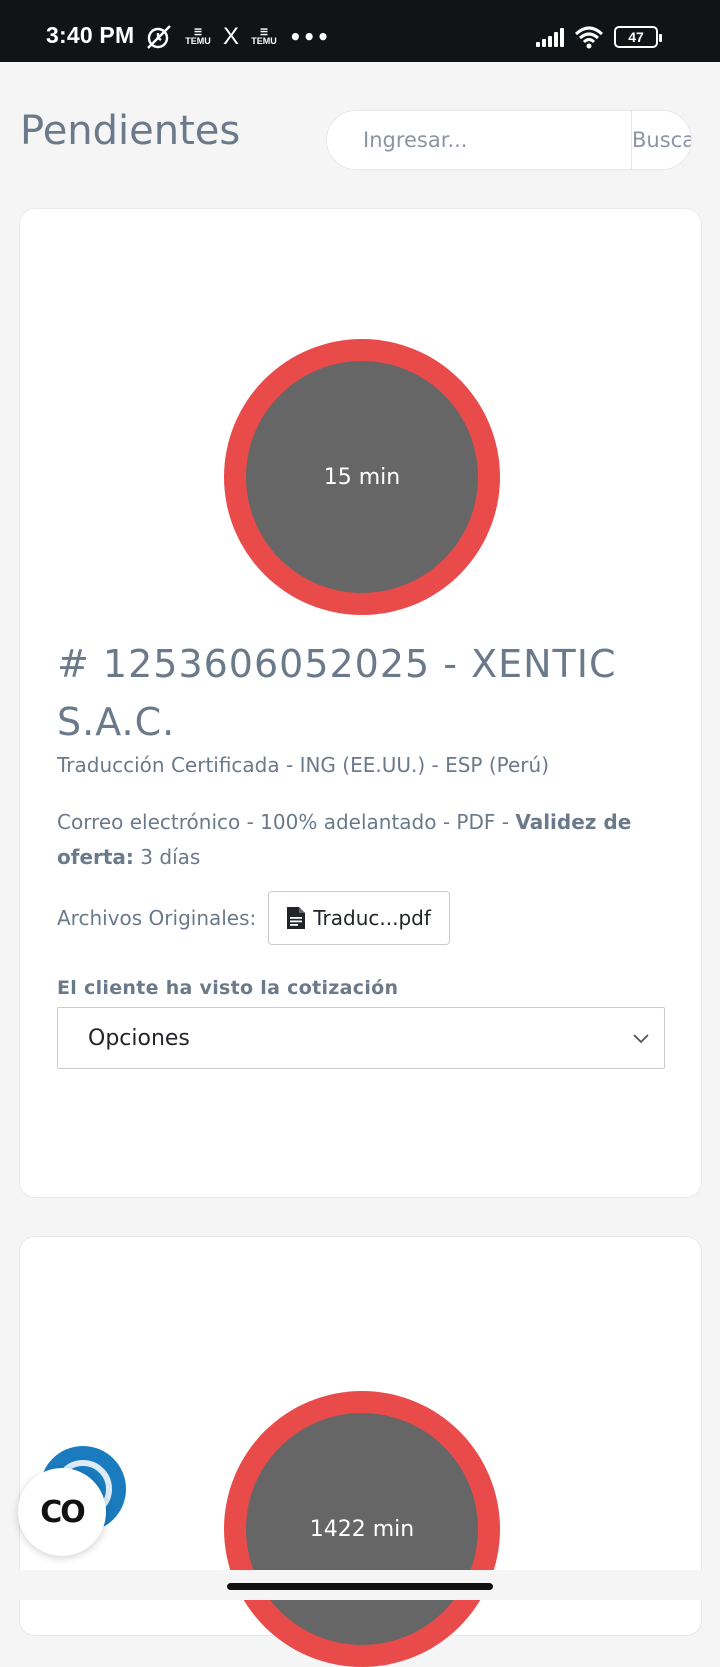  I want to click on alarm-off-icon, so click(159, 37).